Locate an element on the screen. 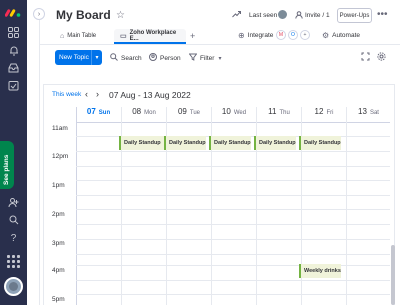 The width and height of the screenshot is (400, 305). time-label: 2pm is located at coordinates (58, 214).